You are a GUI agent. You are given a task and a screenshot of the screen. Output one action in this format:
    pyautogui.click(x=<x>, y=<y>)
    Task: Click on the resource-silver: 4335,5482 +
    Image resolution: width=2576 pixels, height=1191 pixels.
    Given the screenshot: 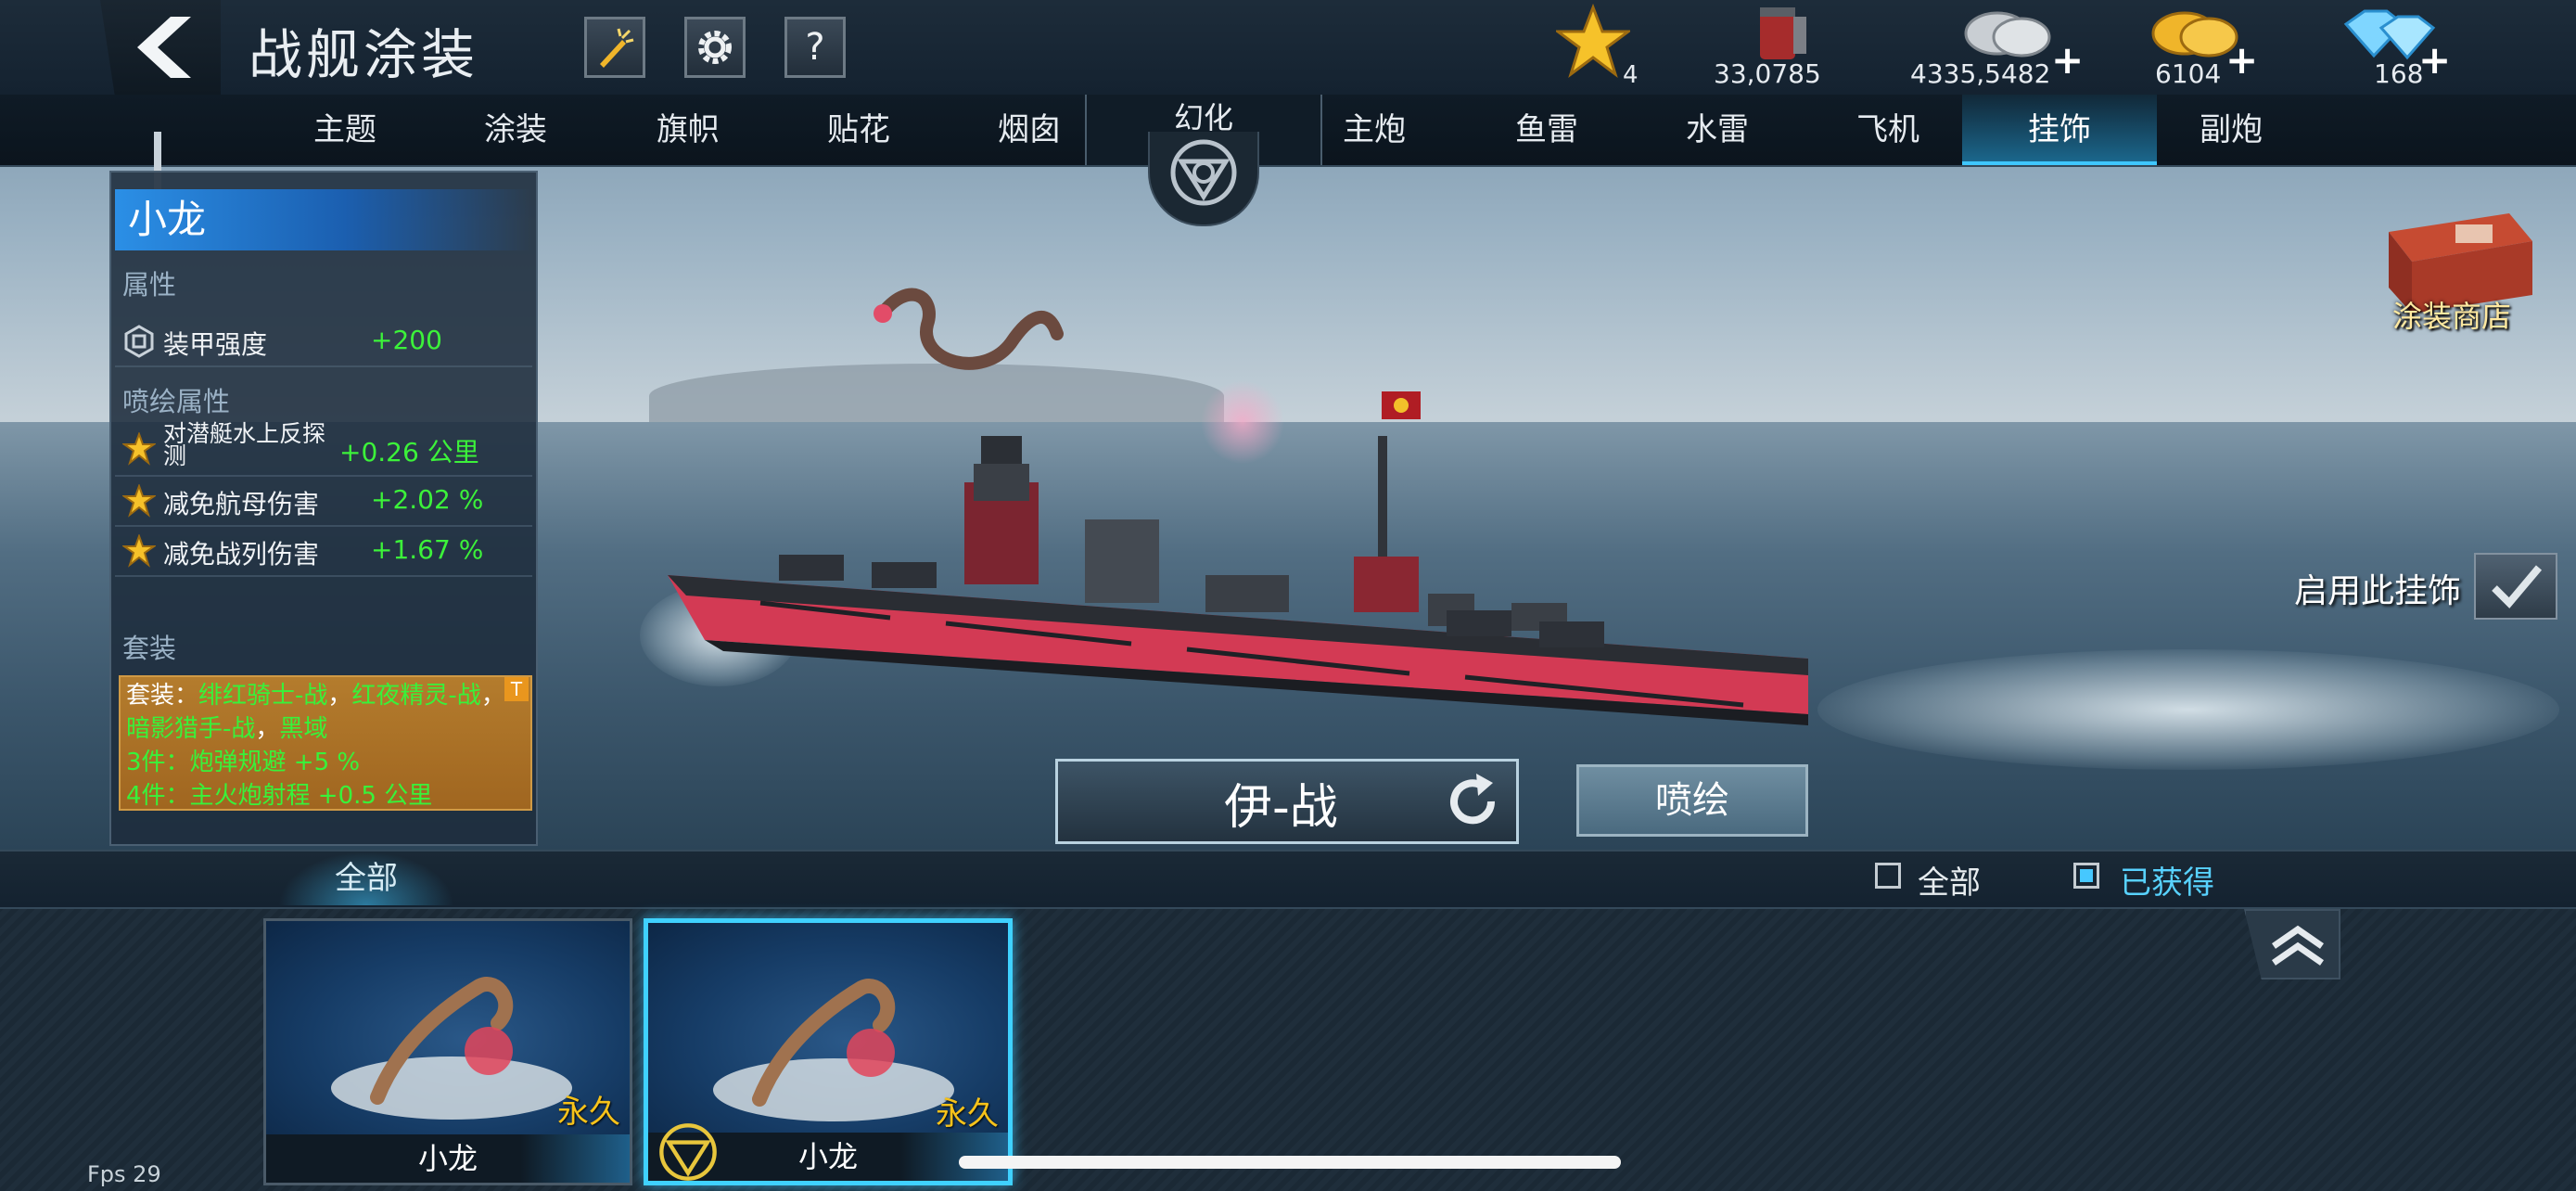 What is the action you would take?
    pyautogui.click(x=1997, y=47)
    